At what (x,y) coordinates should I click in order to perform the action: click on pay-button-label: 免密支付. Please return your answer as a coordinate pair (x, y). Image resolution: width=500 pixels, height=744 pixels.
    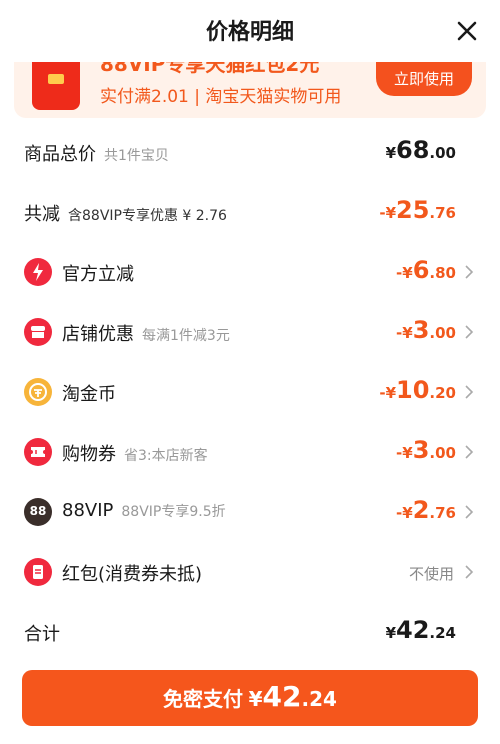
    Looking at the image, I should click on (203, 699).